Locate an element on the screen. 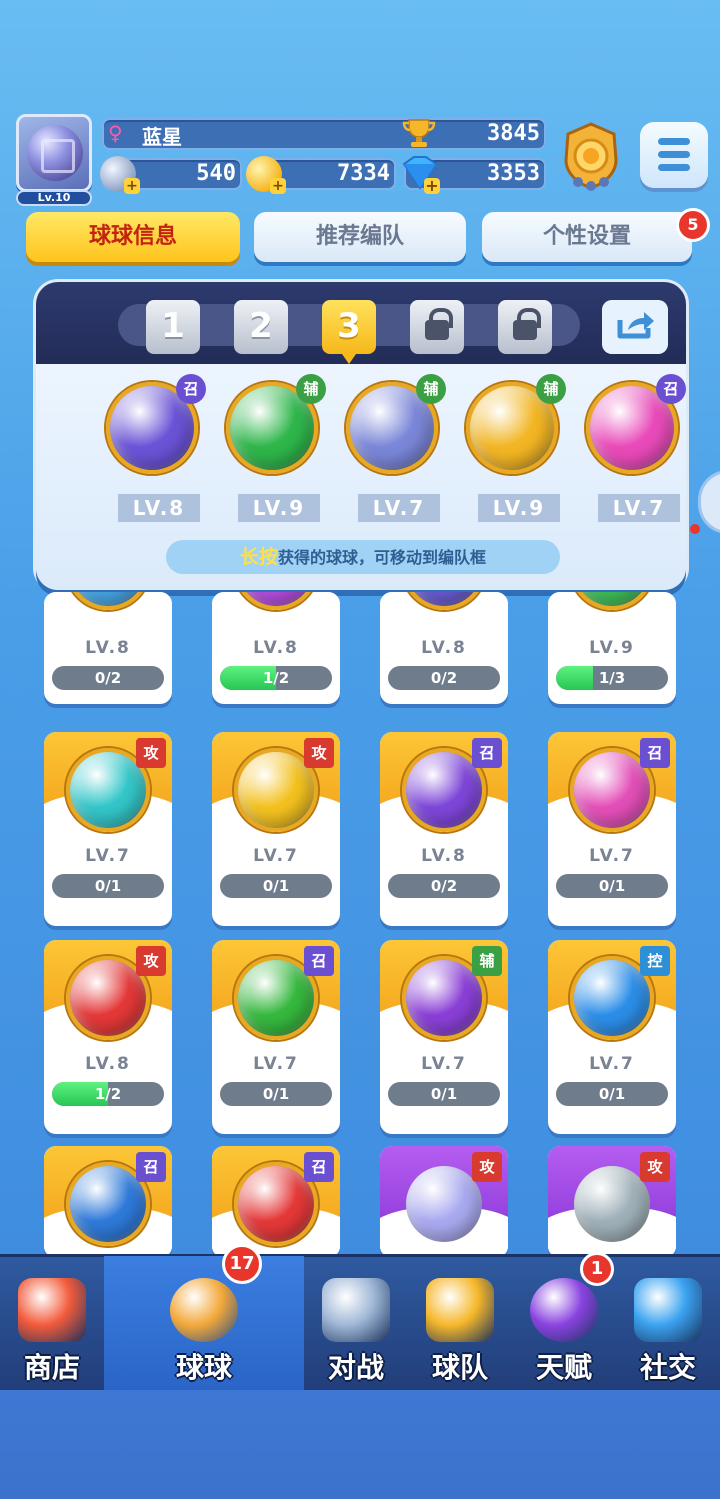 Image resolution: width=720 pixels, height=1499 pixels. nav-shop: 商店 is located at coordinates (52, 1324).